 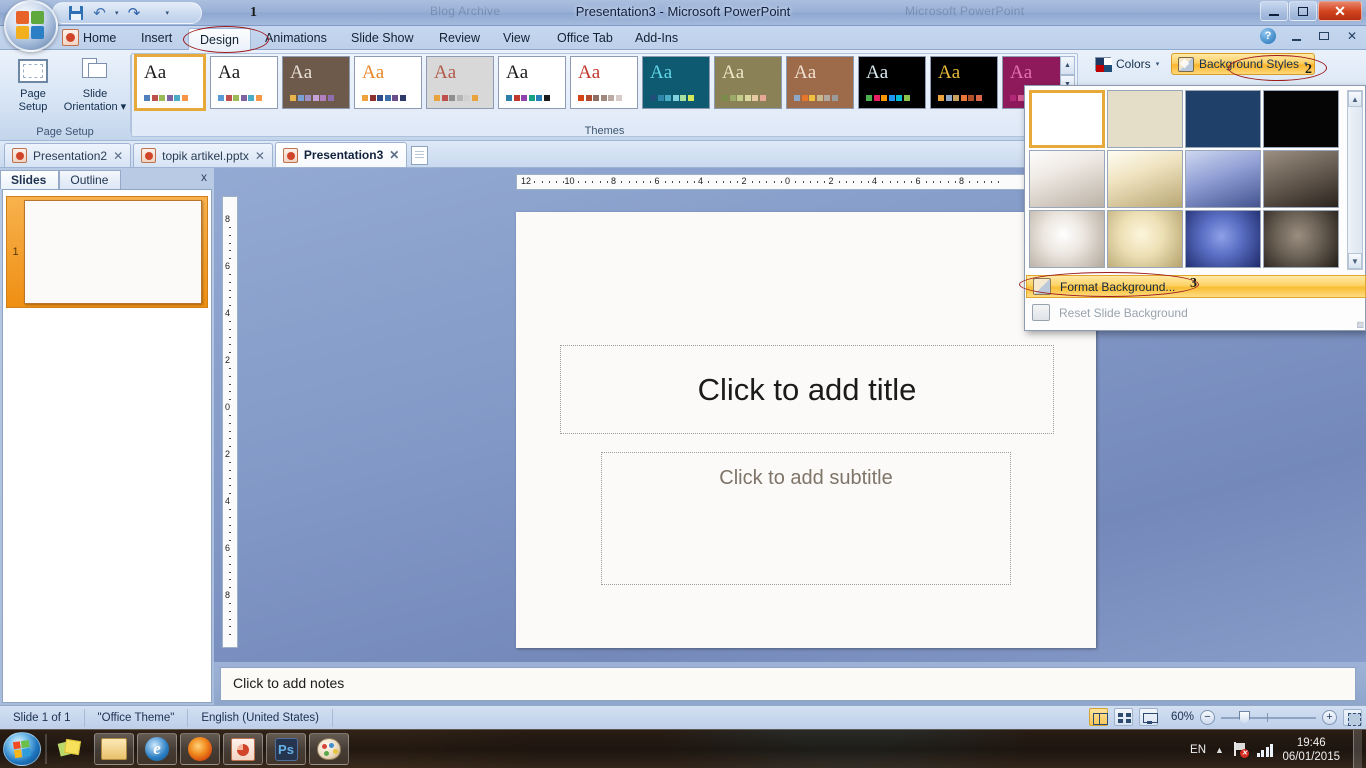 What do you see at coordinates (95, 84) in the screenshot?
I see `slide-orientation-button: Slide Orientation ▾` at bounding box center [95, 84].